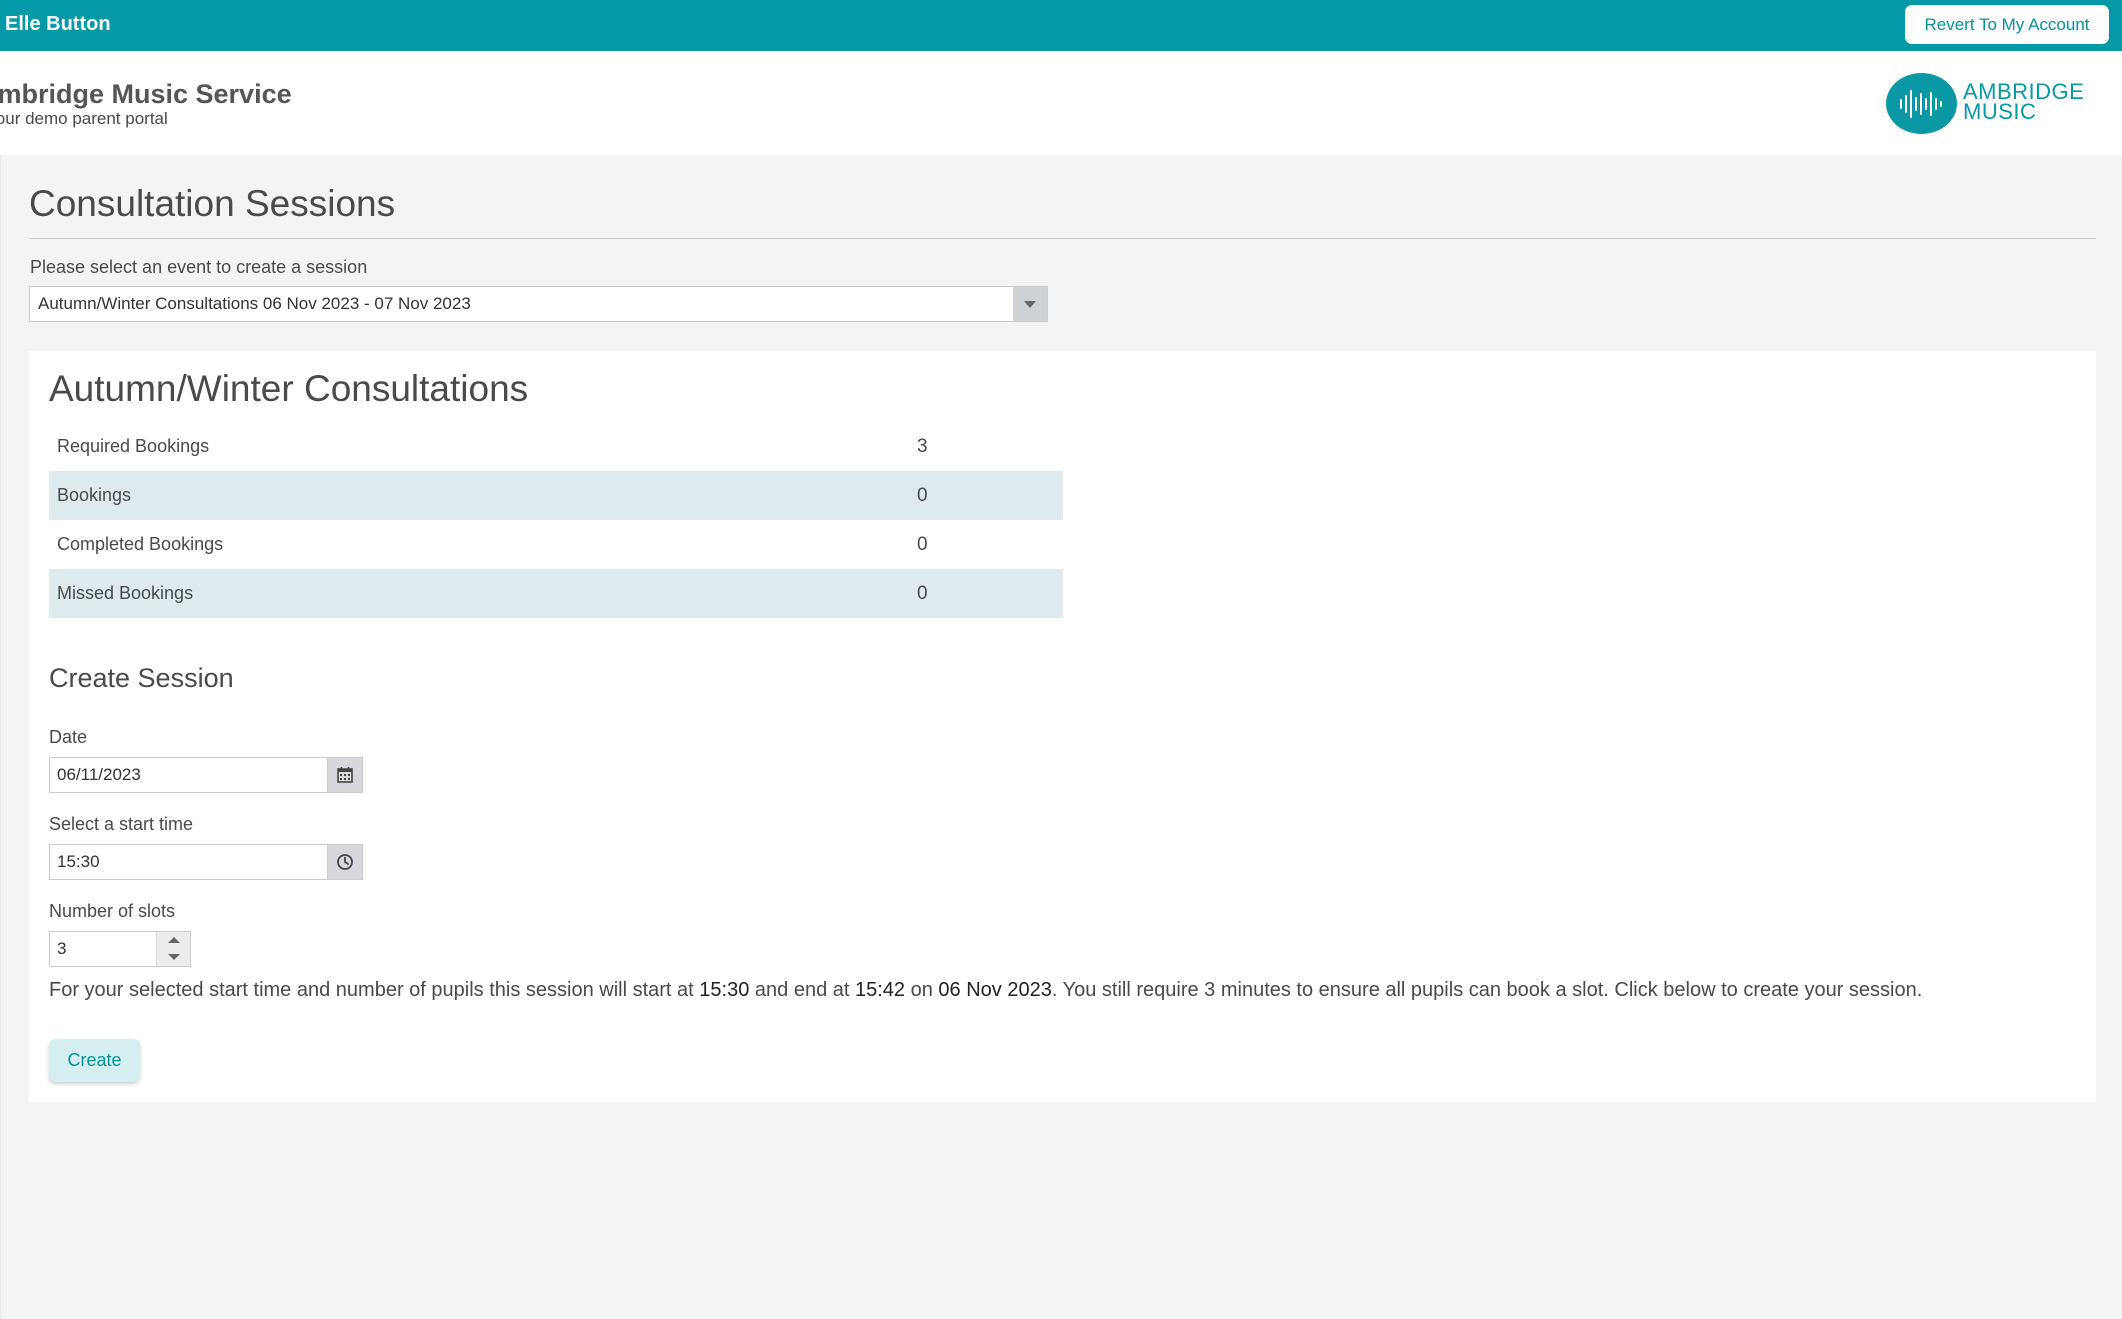  Describe the element at coordinates (212, 203) in the screenshot. I see `page-title: Consultation Sessions` at that location.